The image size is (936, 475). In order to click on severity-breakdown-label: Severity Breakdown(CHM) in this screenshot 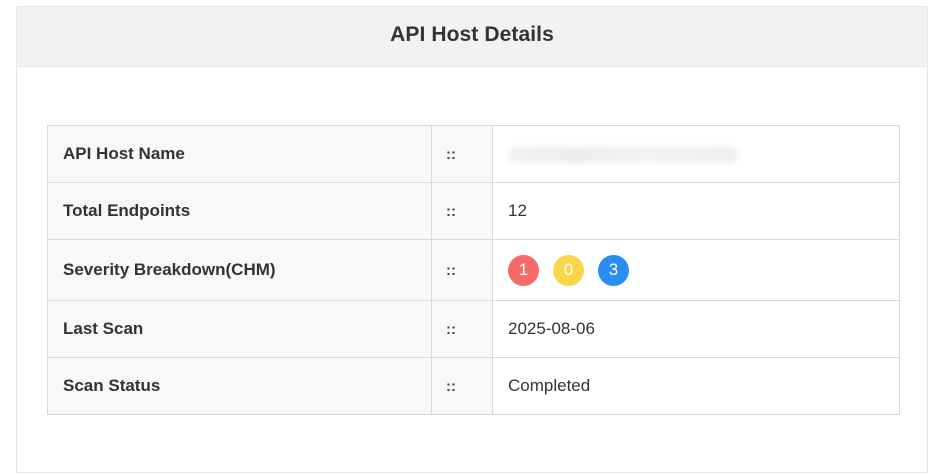, I will do `click(239, 270)`.